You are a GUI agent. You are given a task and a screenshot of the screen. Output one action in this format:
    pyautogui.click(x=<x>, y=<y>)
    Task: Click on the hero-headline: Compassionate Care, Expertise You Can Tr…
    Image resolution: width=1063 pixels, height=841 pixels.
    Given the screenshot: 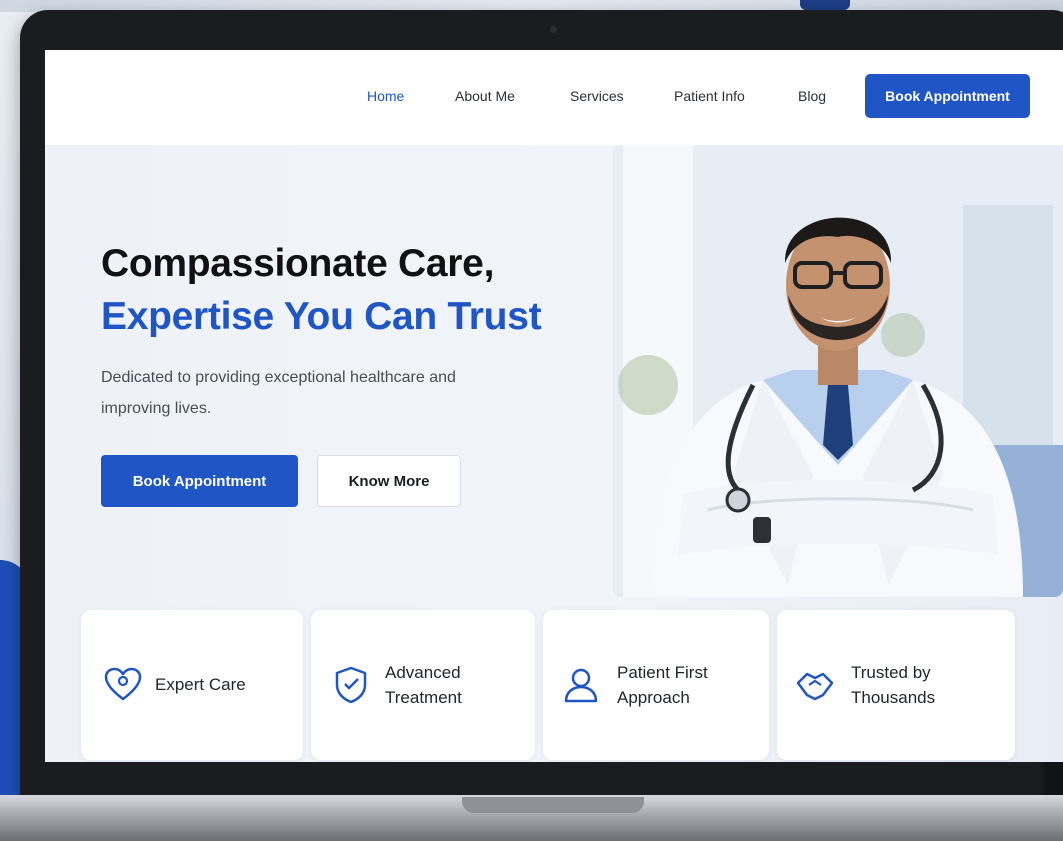 What is the action you would take?
    pyautogui.click(x=351, y=290)
    